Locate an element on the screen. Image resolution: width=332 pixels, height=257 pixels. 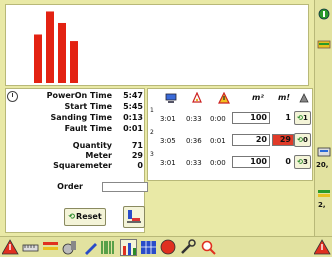
cell-time-b: 0:36 is located at coordinates (194, 141).